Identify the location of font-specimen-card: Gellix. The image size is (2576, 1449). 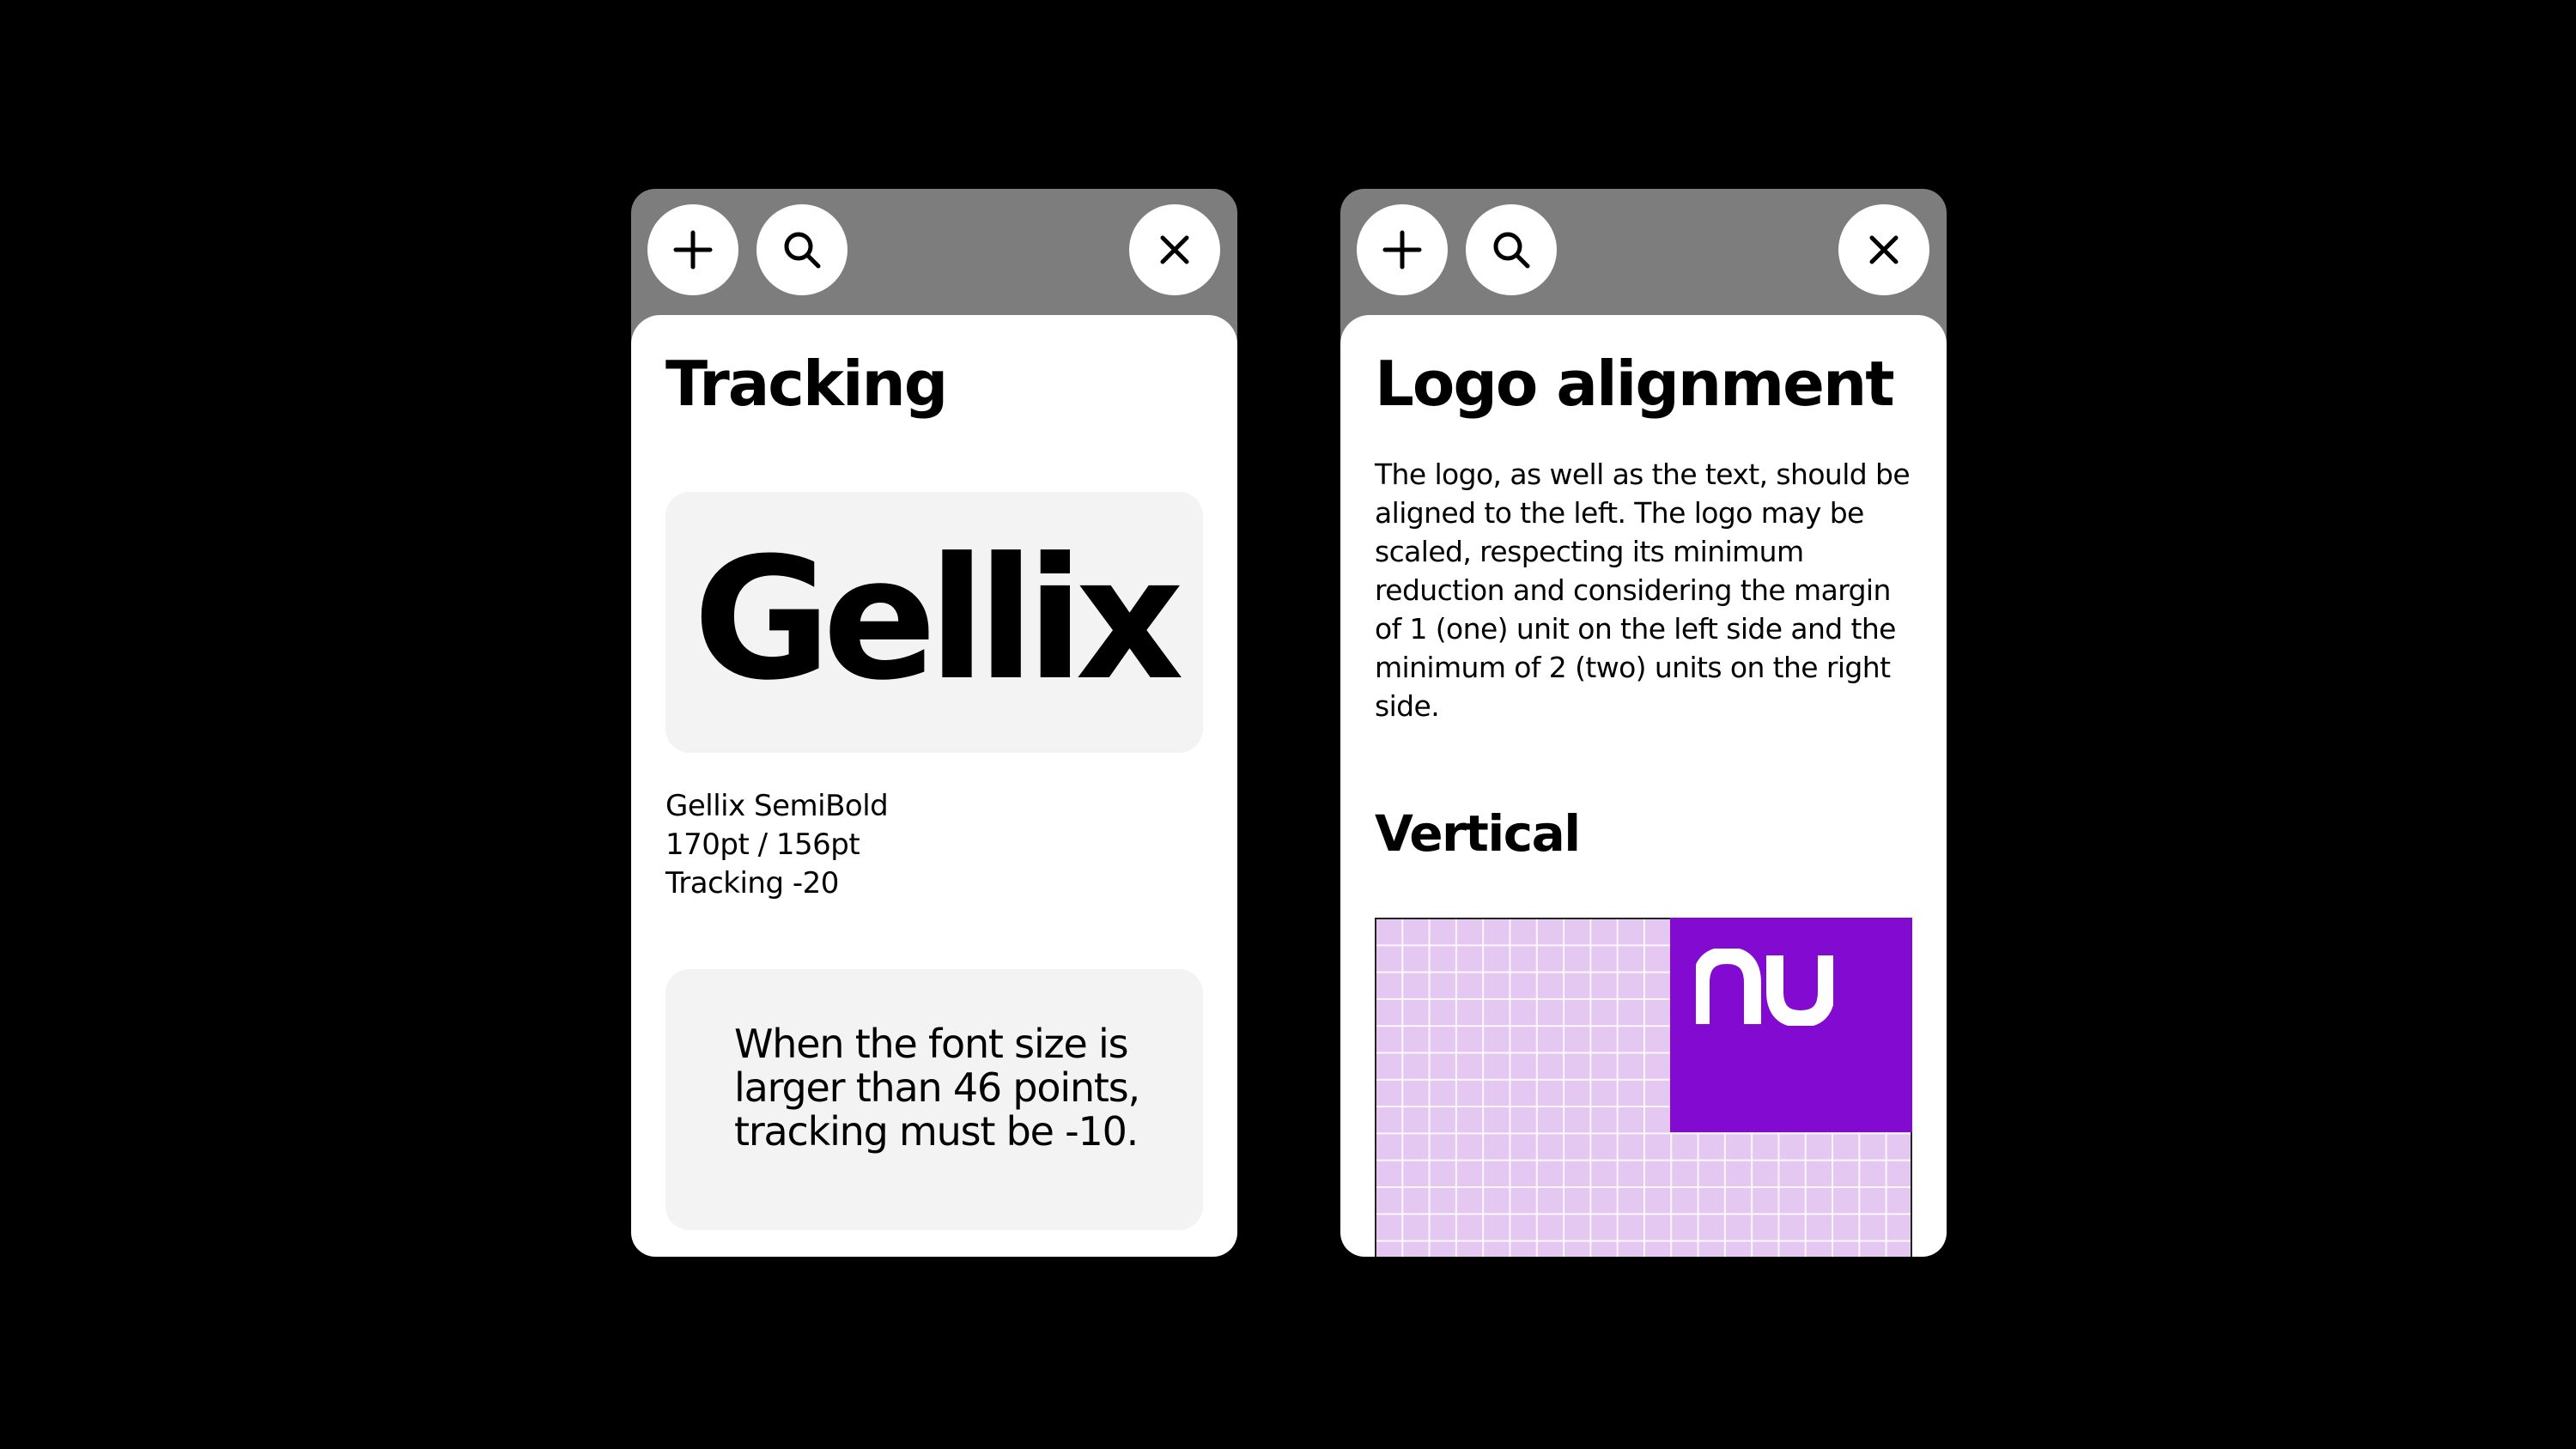
(934, 622).